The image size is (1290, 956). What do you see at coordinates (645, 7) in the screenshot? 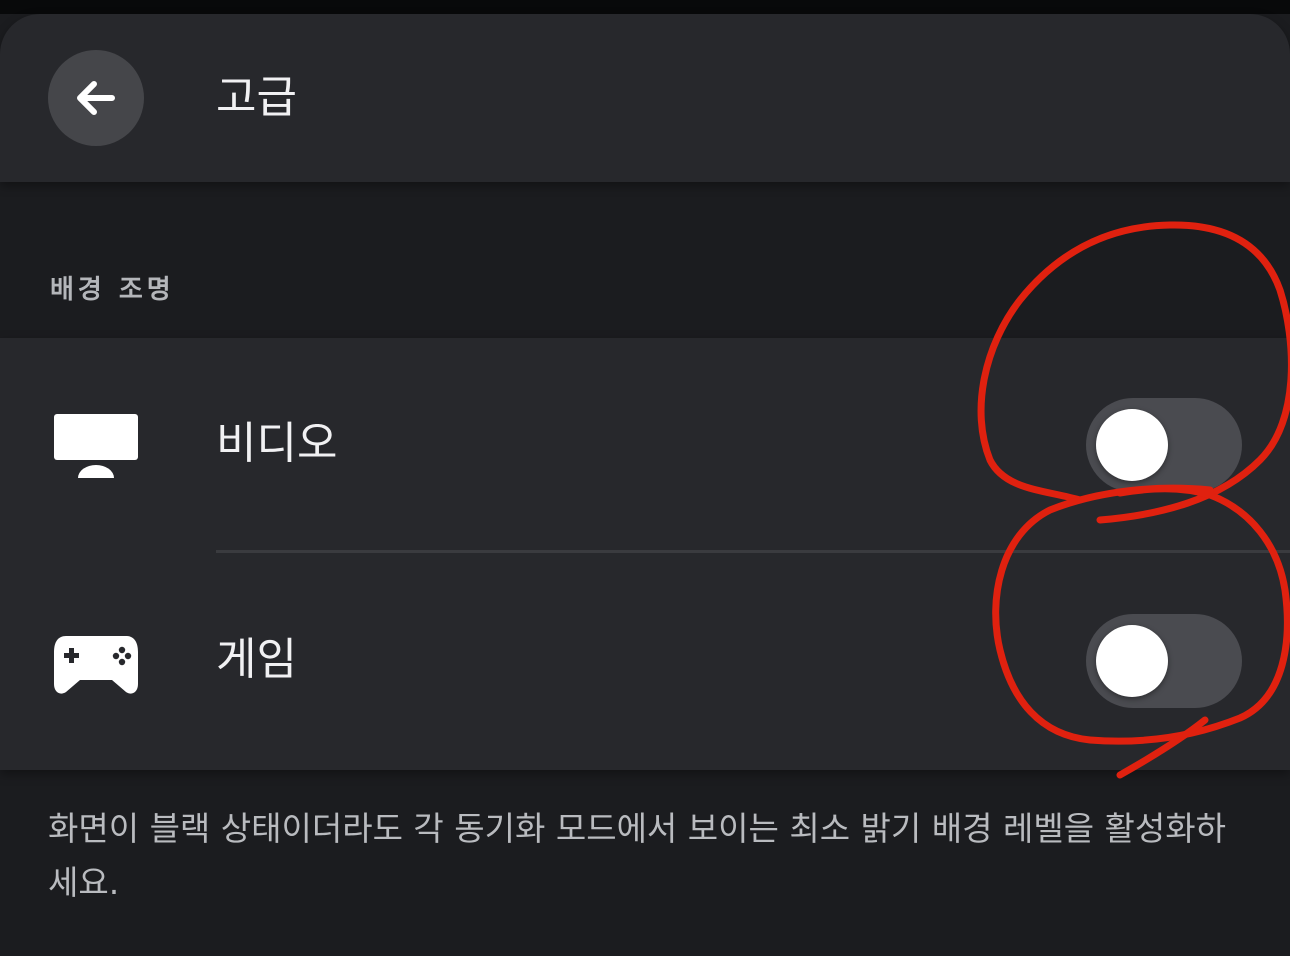
I see `status-bar-strip` at bounding box center [645, 7].